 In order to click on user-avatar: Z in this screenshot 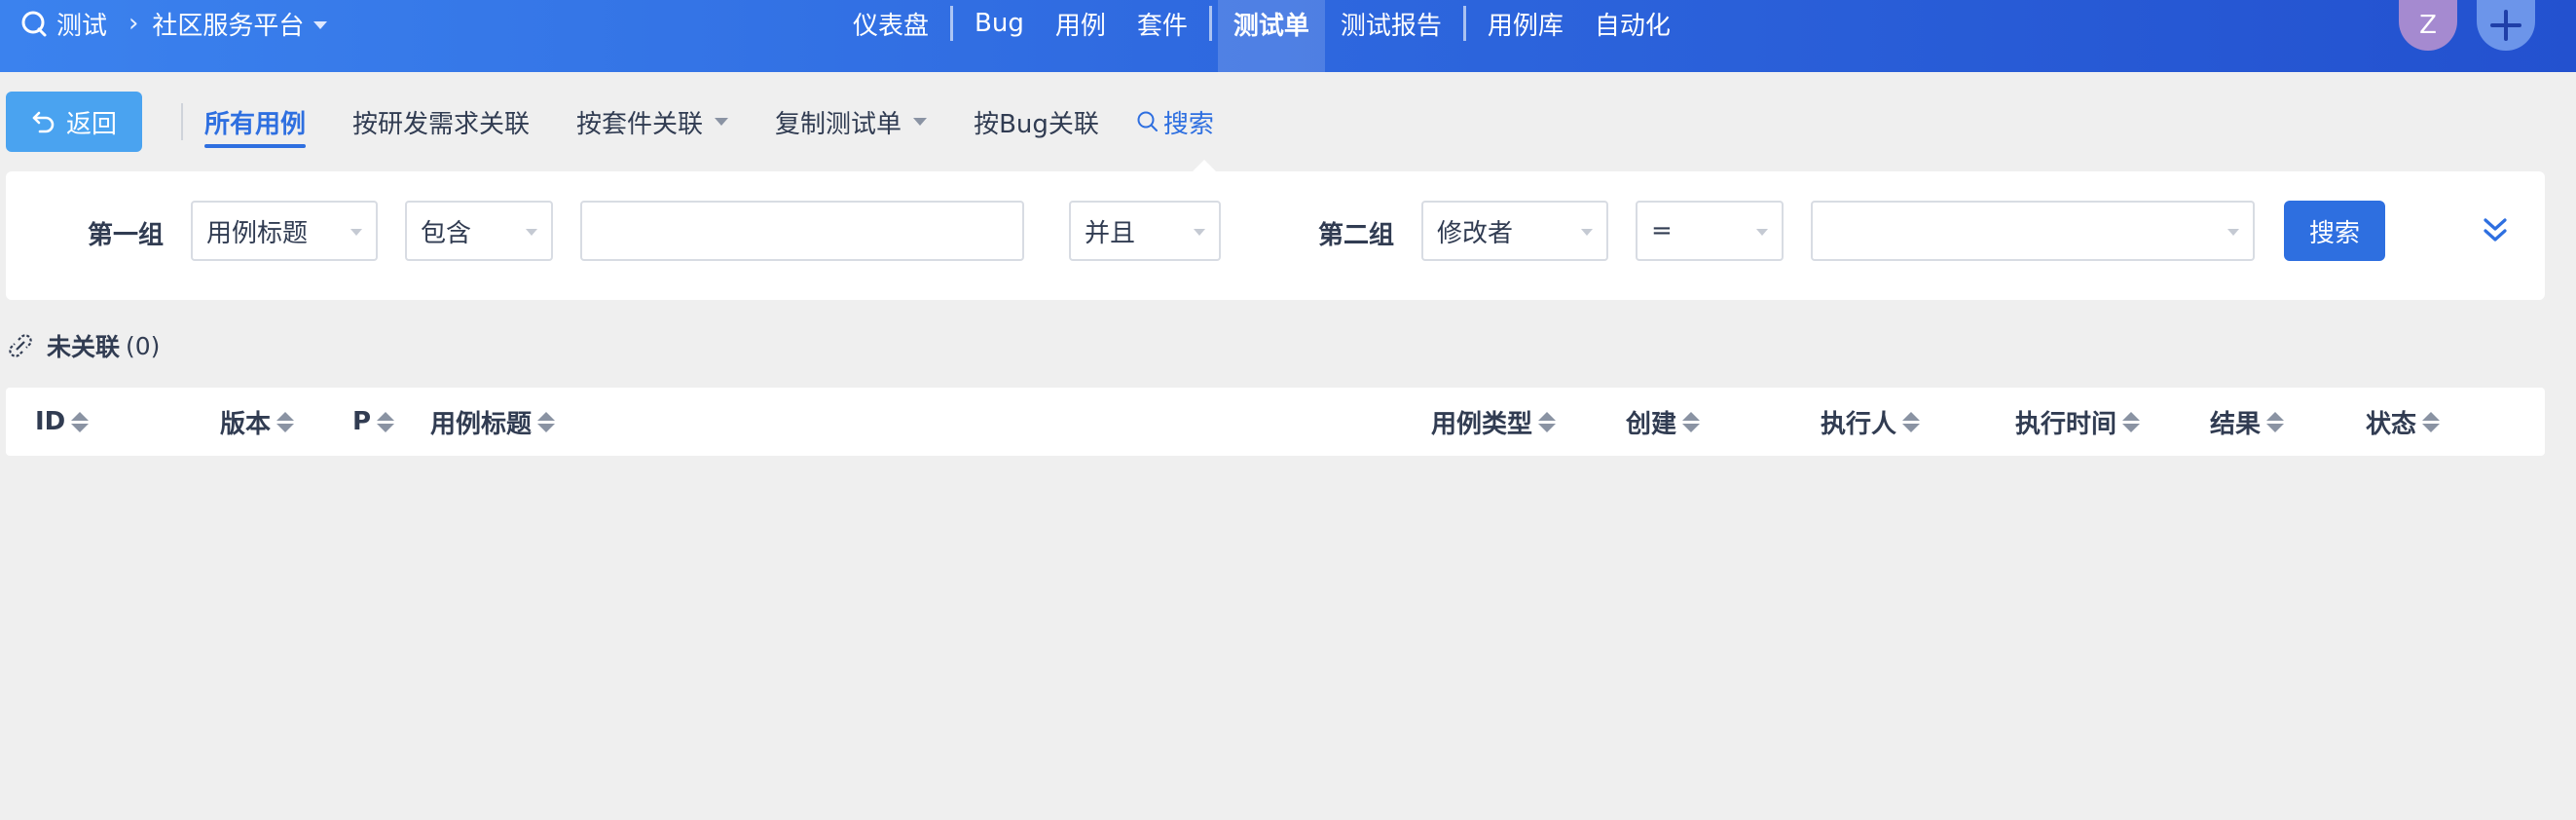, I will do `click(2428, 25)`.